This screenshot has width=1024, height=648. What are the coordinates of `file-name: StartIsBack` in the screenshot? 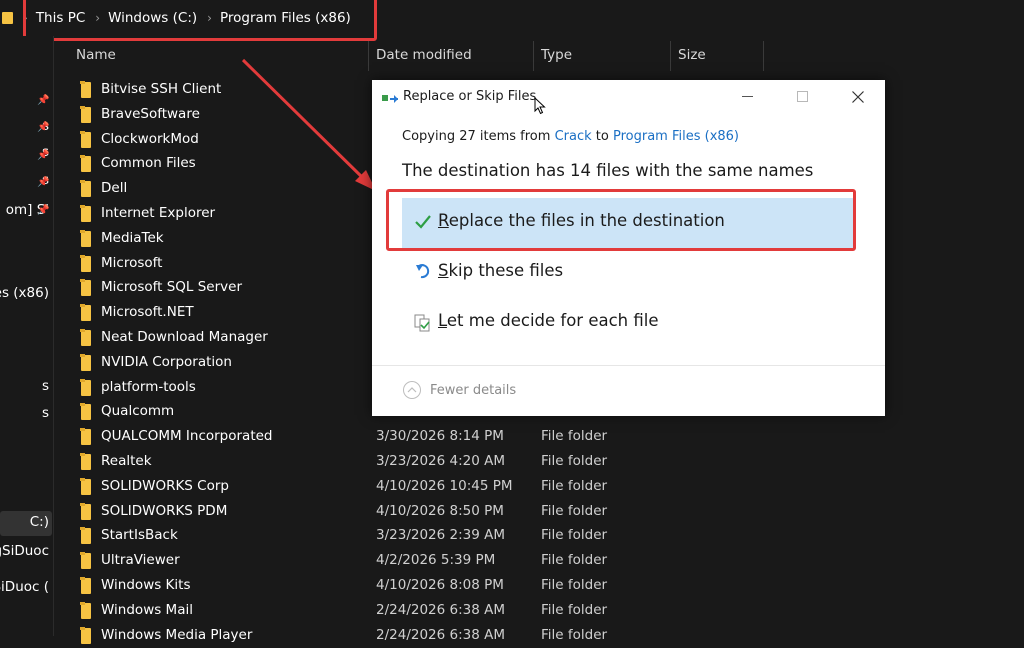 It's located at (139, 535).